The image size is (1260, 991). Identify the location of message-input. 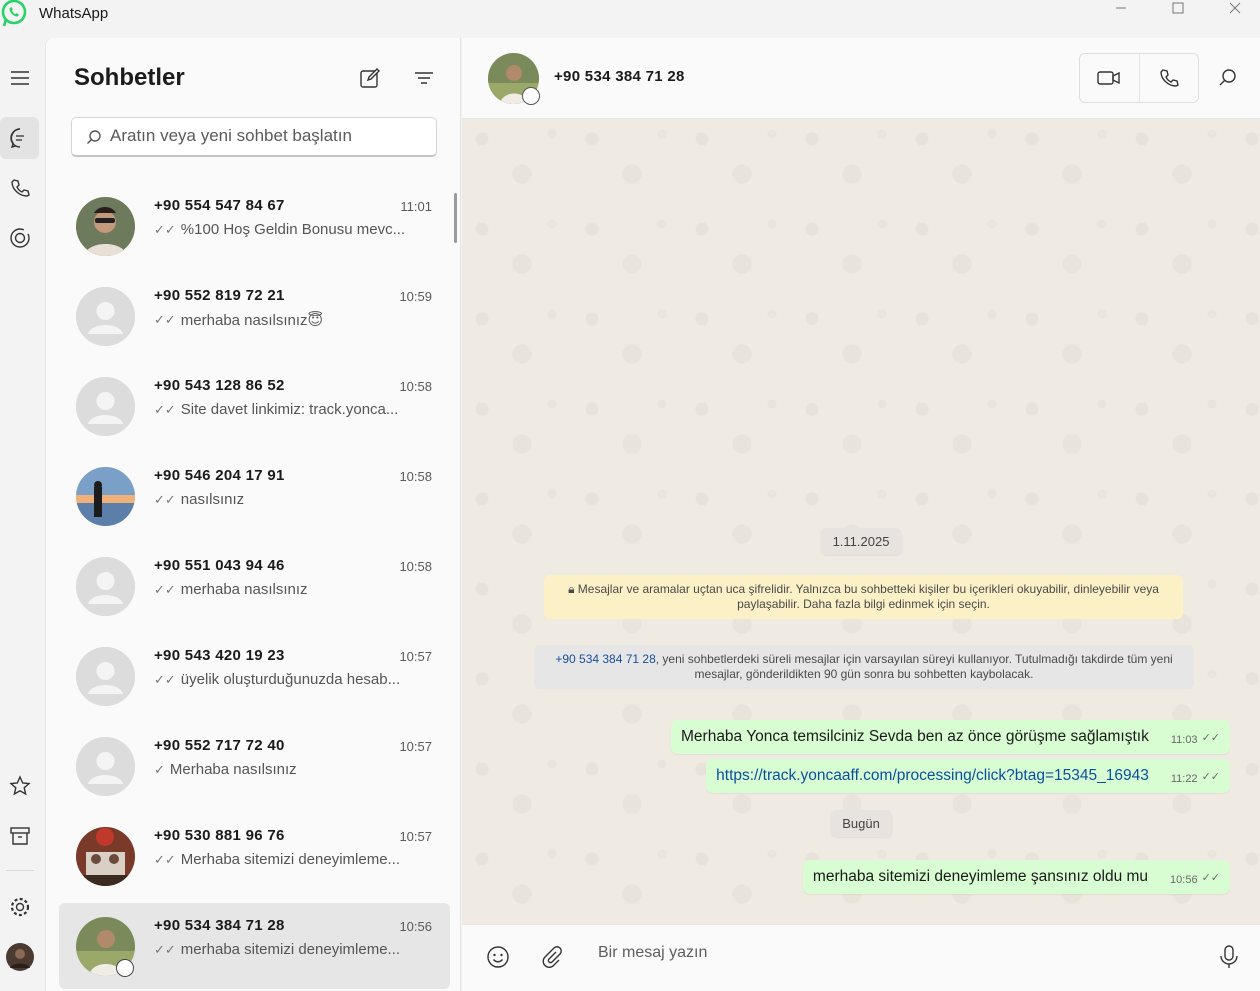
(893, 953).